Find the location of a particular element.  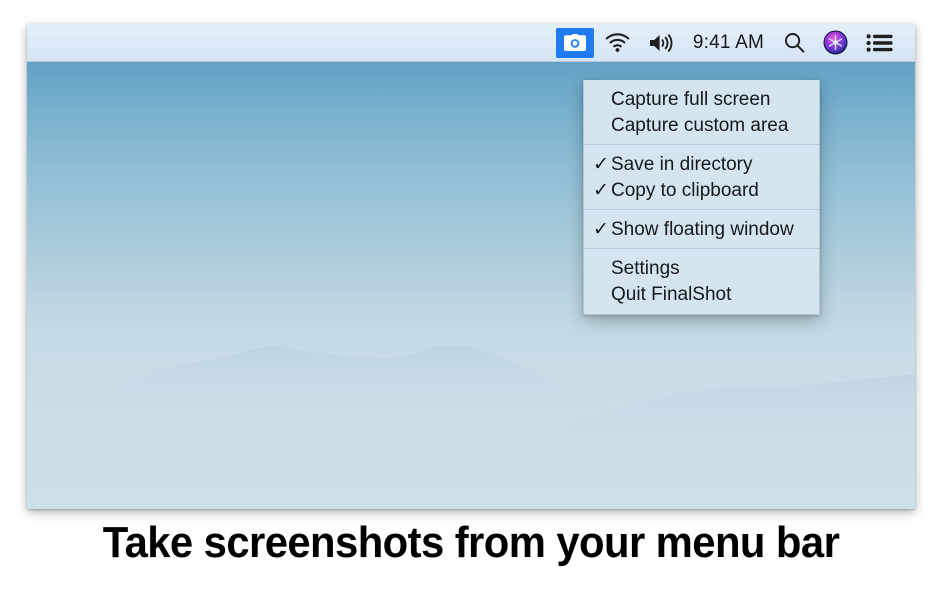

menu-item-label: Save in directory is located at coordinates (682, 164).